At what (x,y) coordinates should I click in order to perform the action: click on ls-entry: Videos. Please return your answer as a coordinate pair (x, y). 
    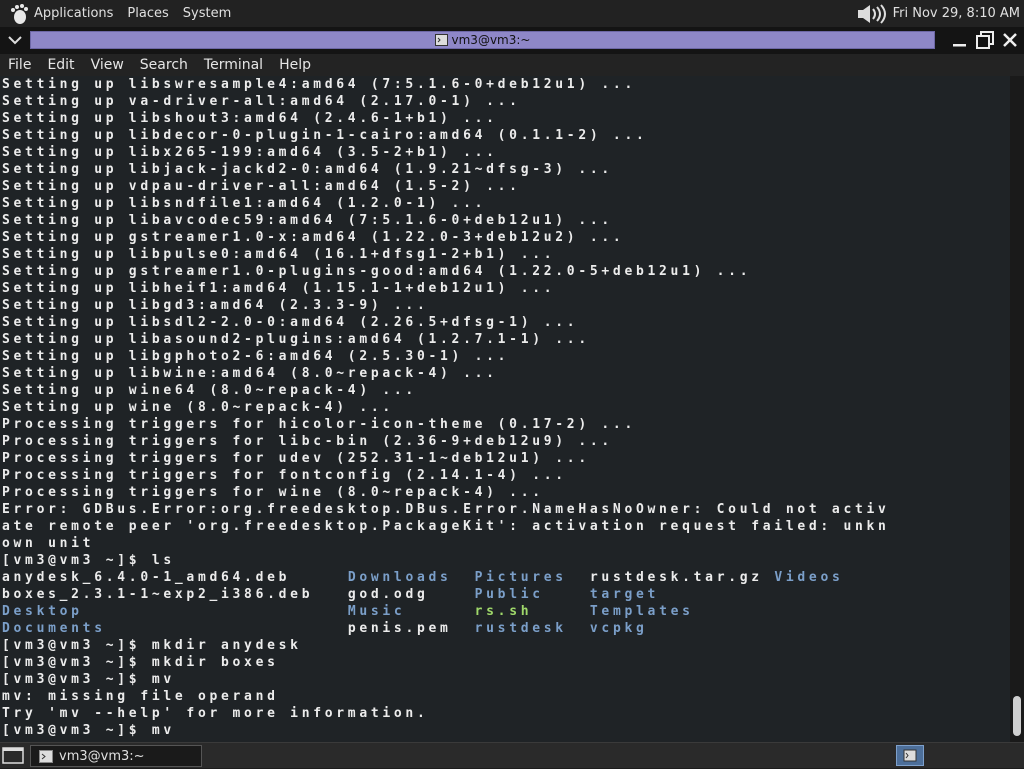
    Looking at the image, I should click on (809, 577).